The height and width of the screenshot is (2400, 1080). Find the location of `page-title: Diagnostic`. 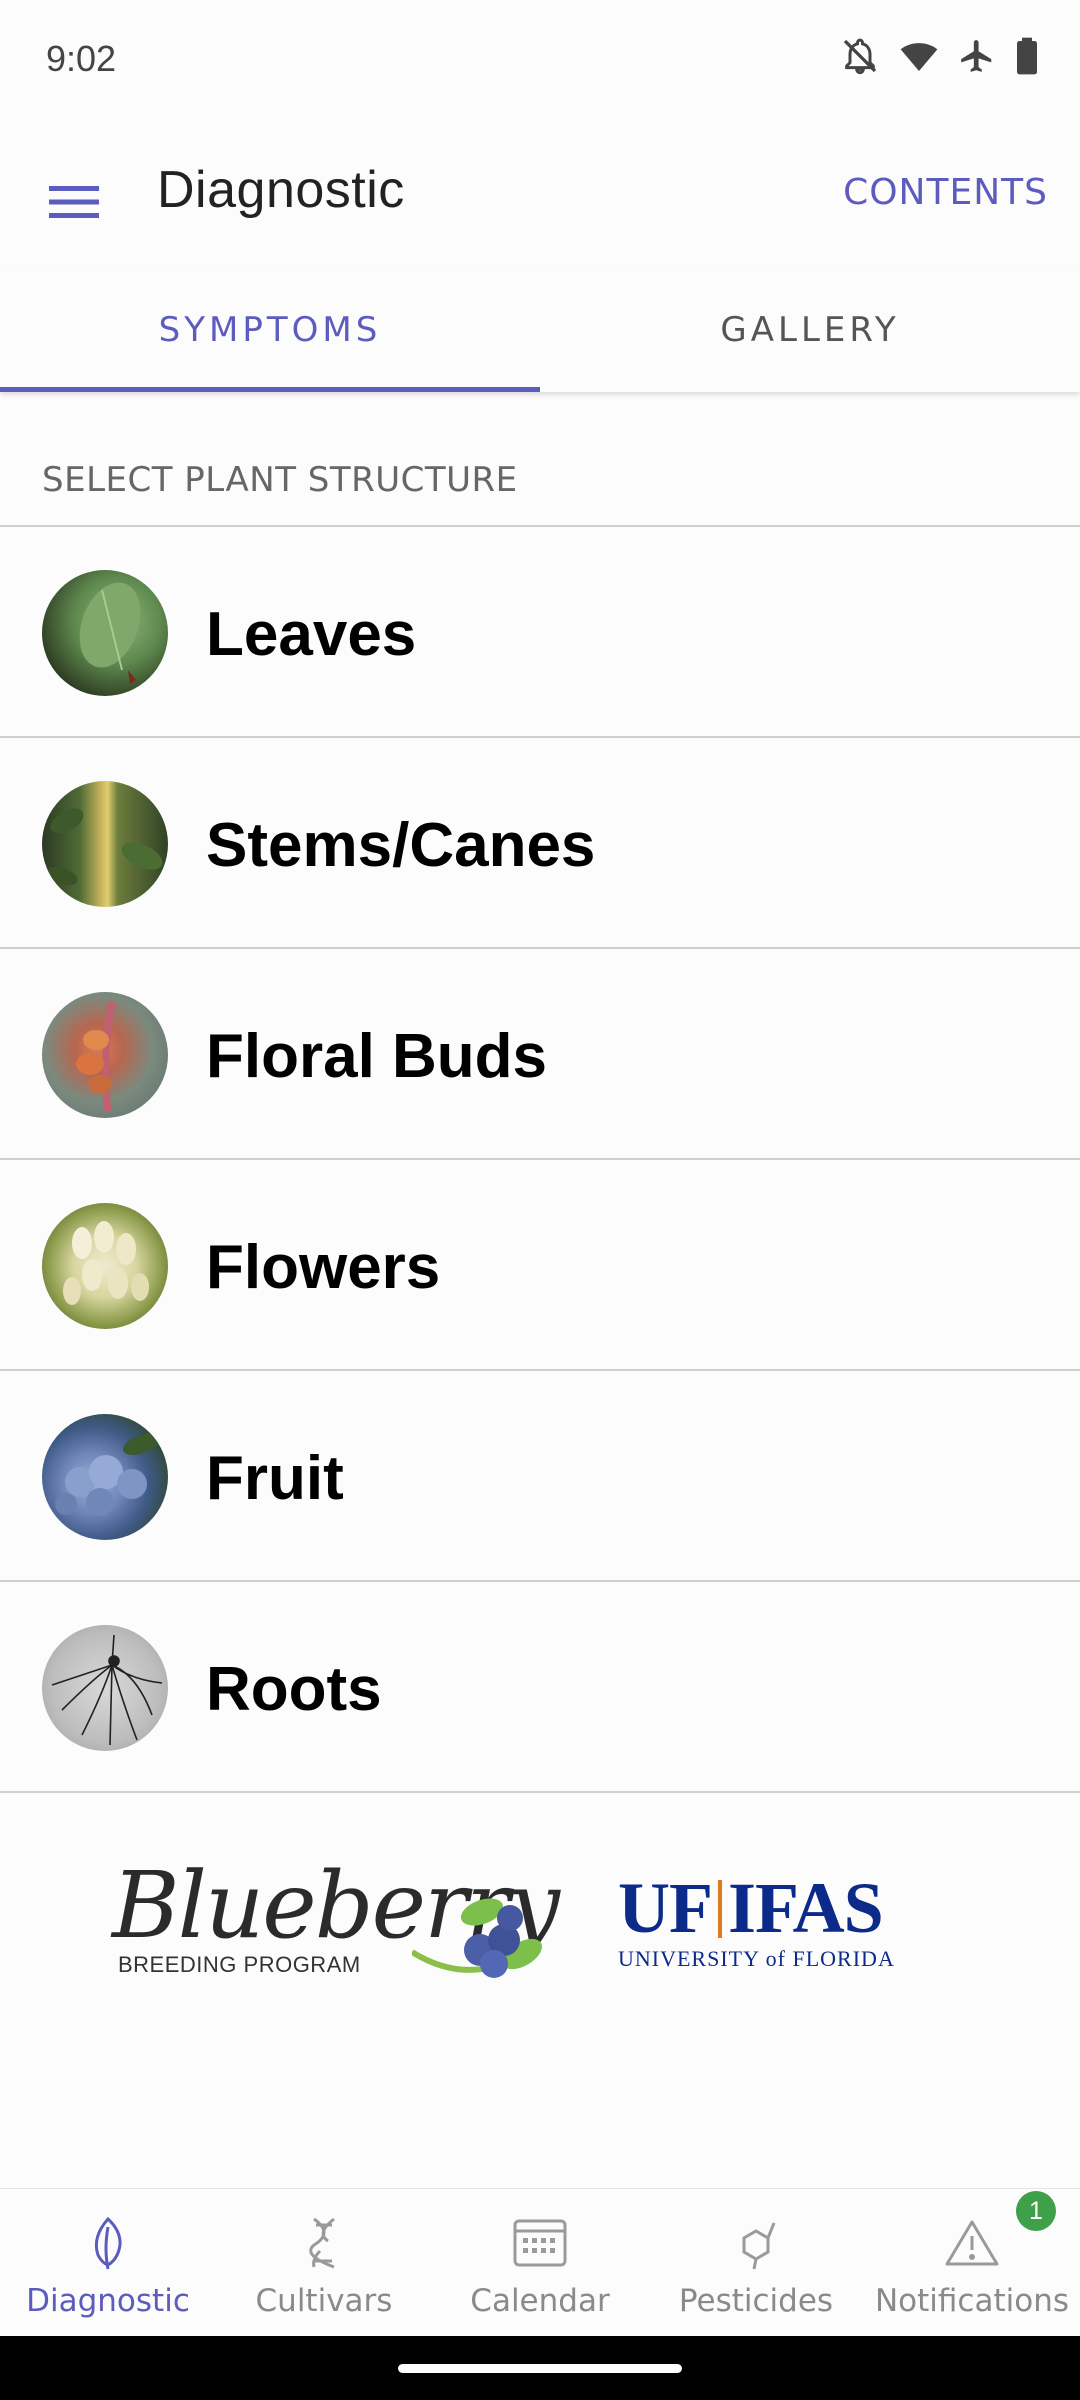

page-title: Diagnostic is located at coordinates (281, 190).